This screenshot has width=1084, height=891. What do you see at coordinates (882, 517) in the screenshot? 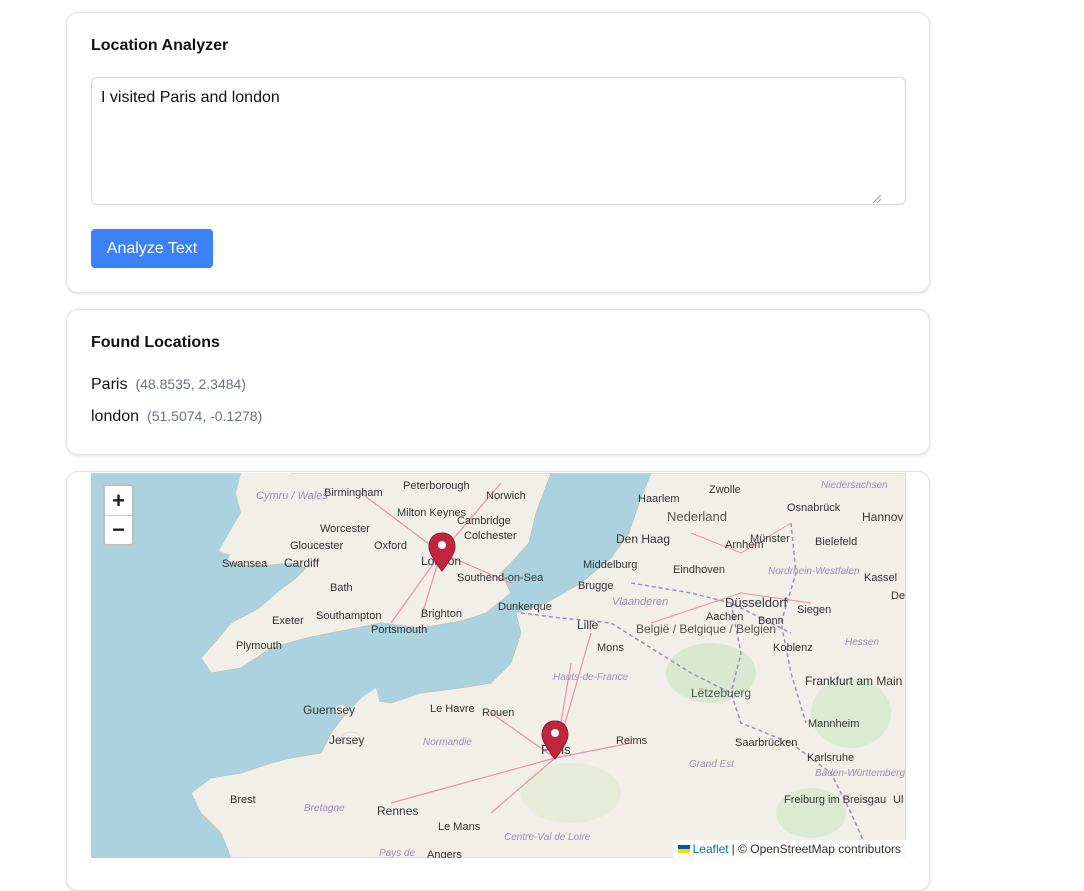
I see `map-label: Hannov` at bounding box center [882, 517].